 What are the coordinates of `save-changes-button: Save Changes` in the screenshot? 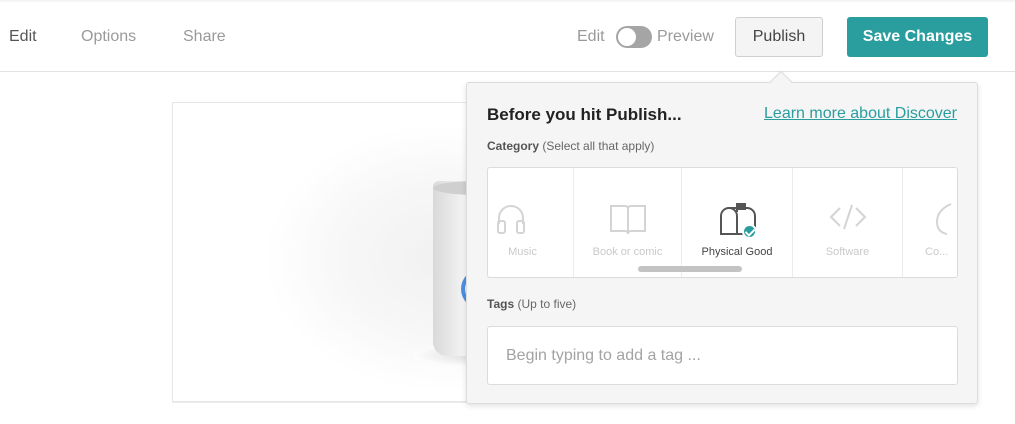 It's located at (917, 37).